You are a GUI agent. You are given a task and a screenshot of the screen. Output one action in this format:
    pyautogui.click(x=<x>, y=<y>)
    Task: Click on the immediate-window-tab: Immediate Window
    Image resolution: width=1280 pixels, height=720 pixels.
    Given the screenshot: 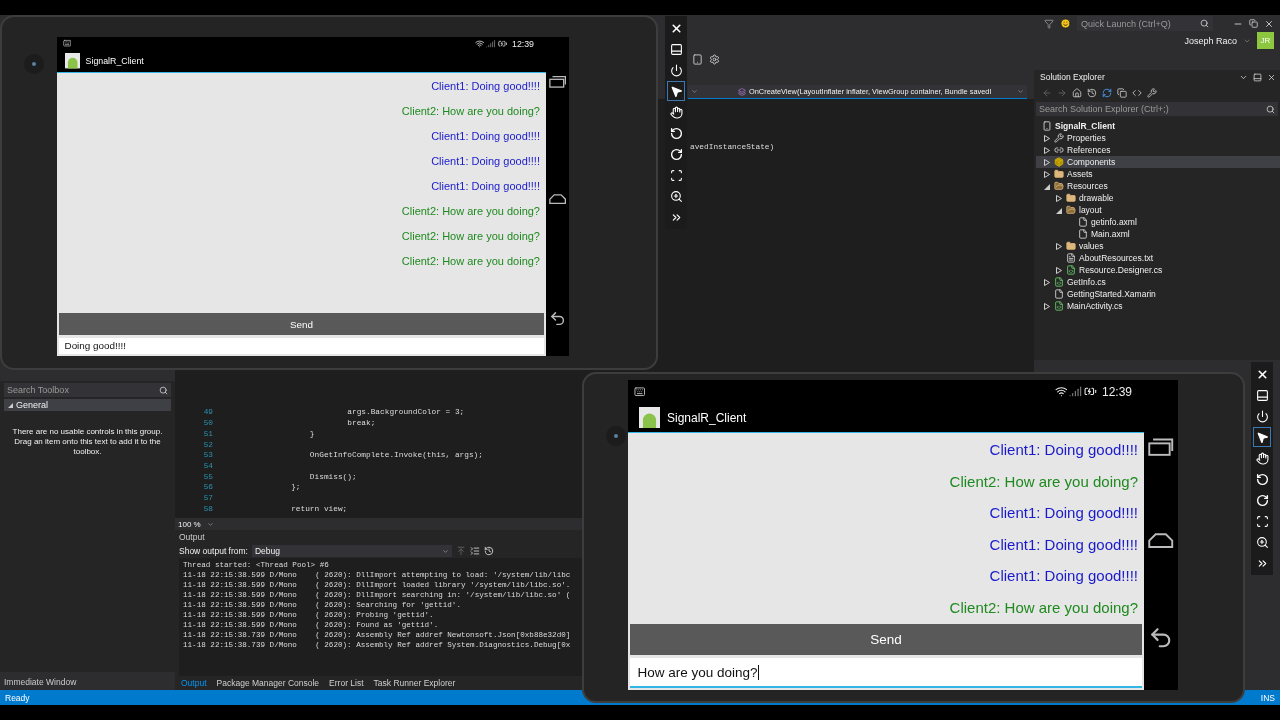 What is the action you would take?
    pyautogui.click(x=87, y=682)
    